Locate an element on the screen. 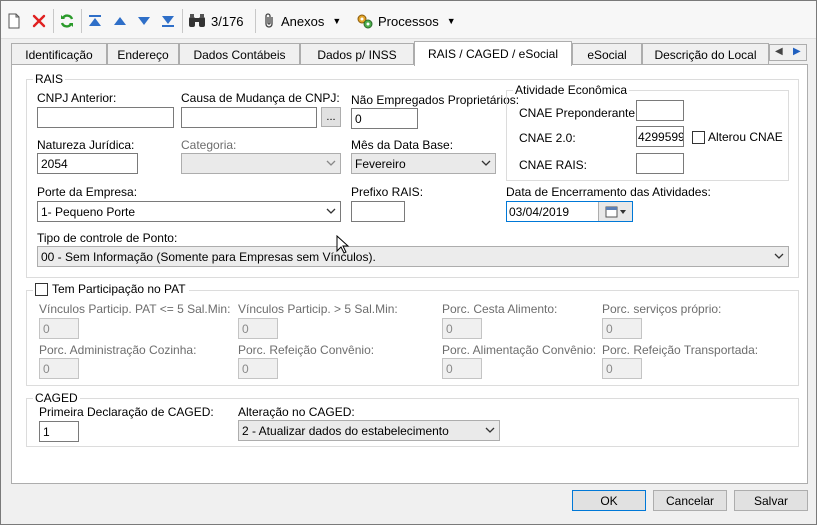 The width and height of the screenshot is (817, 525). tab-esocial: eSocial is located at coordinates (607, 54).